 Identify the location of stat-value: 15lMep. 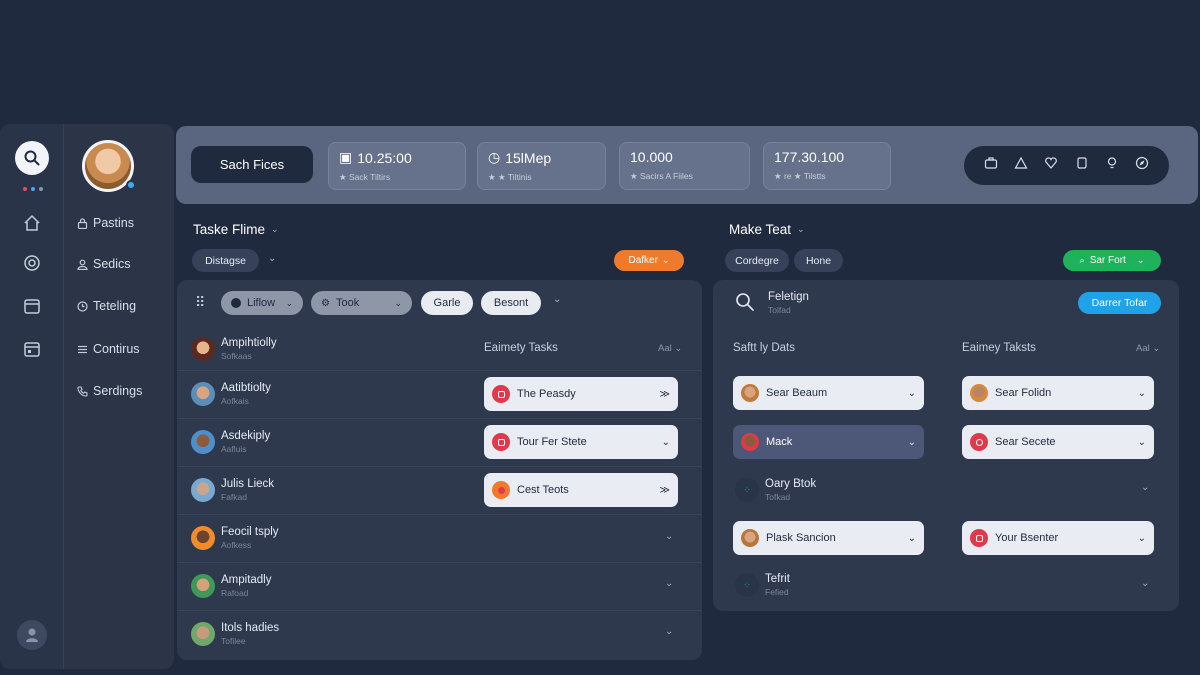
(528, 157).